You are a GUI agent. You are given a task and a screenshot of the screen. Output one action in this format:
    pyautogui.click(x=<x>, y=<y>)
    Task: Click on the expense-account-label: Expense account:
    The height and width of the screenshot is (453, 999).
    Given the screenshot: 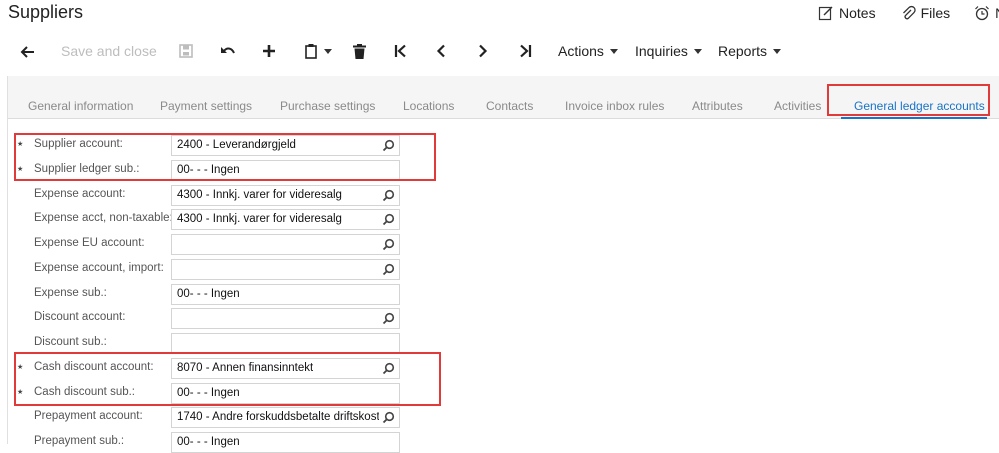 What is the action you would take?
    pyautogui.click(x=80, y=194)
    